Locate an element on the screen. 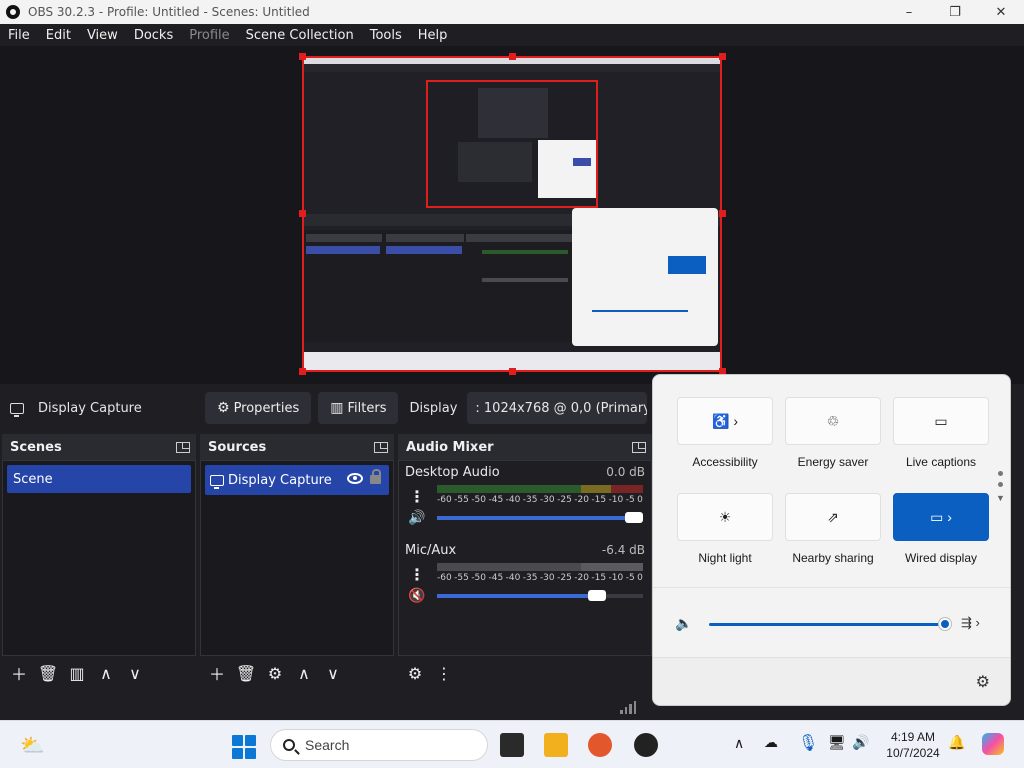  volume-icon: 🔈 is located at coordinates (683, 623).